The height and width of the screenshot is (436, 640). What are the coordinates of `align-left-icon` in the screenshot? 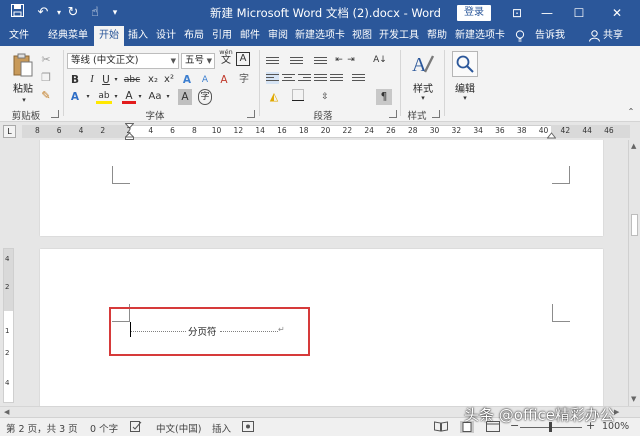 It's located at (272, 78).